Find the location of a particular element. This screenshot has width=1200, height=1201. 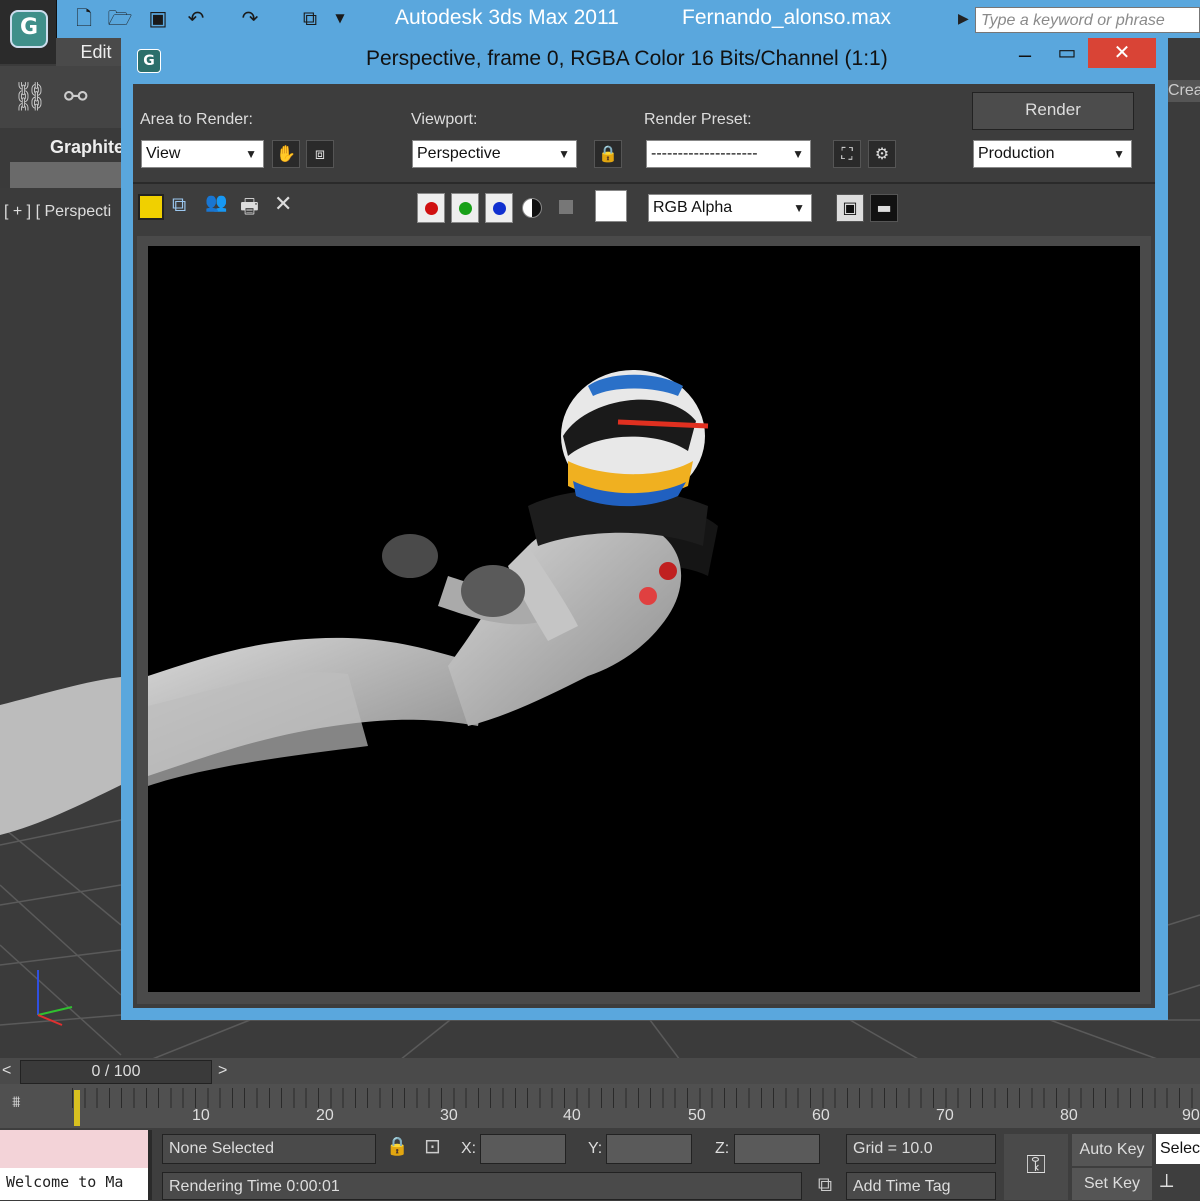

red-channel-icon is located at coordinates (431, 208).